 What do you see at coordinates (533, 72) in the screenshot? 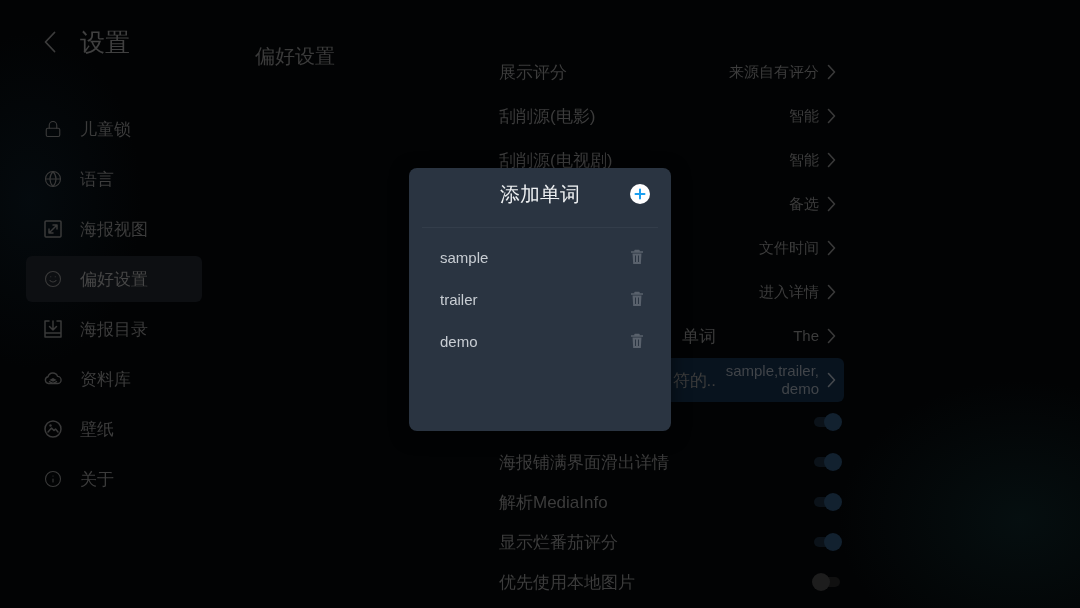
I see `setting-label: 展示评分` at bounding box center [533, 72].